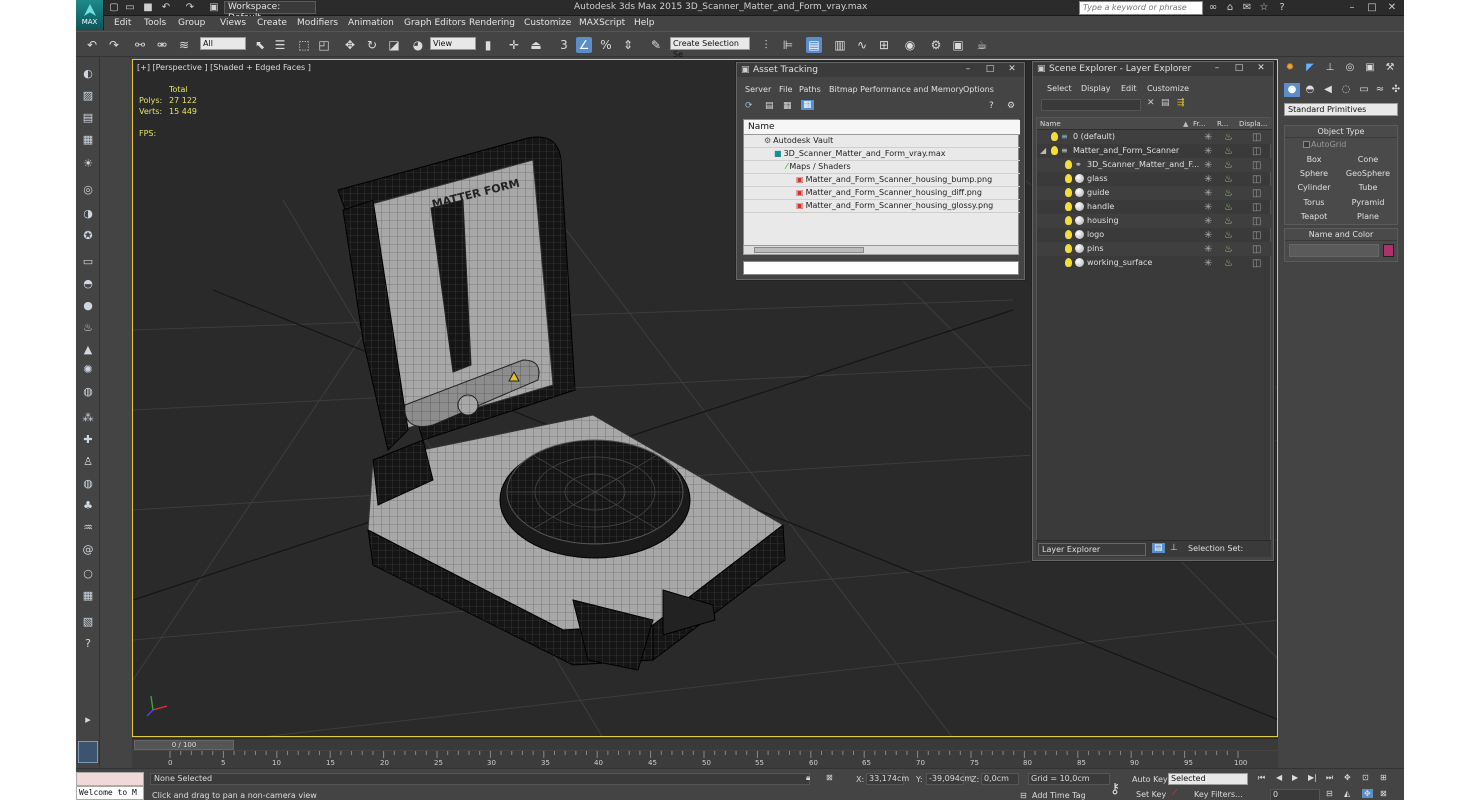 The width and height of the screenshot is (1480, 800). What do you see at coordinates (88, 370) in the screenshot?
I see `sun-tool-icon: ✺` at bounding box center [88, 370].